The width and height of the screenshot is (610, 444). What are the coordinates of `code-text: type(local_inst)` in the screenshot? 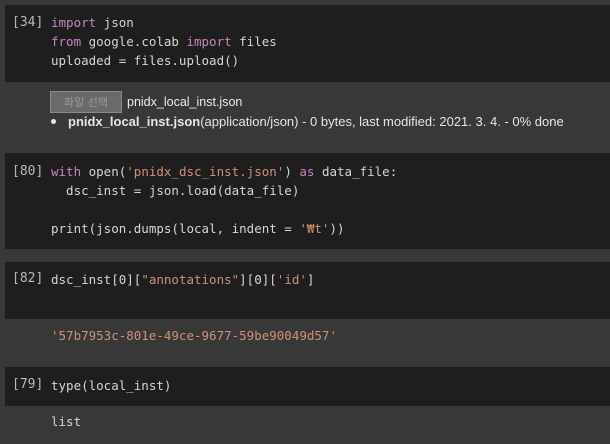 It's located at (111, 385).